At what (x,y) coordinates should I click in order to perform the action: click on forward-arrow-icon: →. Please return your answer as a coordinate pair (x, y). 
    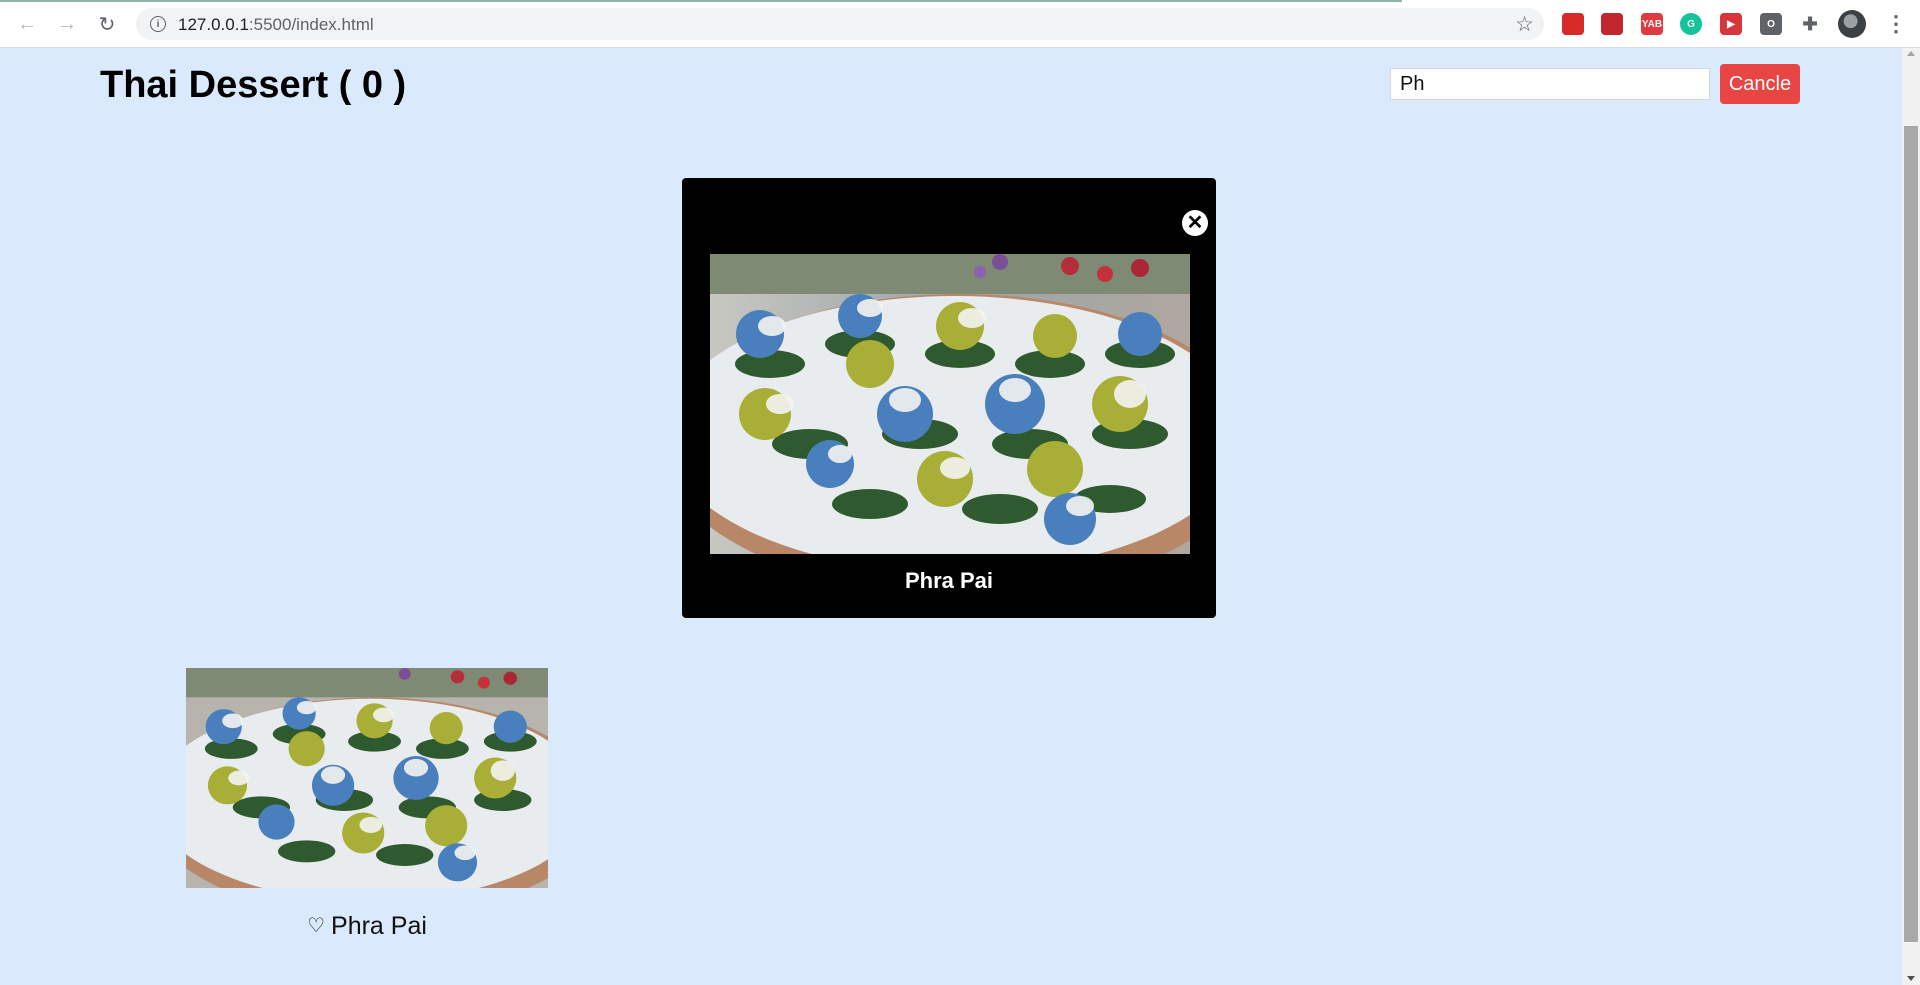
    Looking at the image, I should click on (67, 24).